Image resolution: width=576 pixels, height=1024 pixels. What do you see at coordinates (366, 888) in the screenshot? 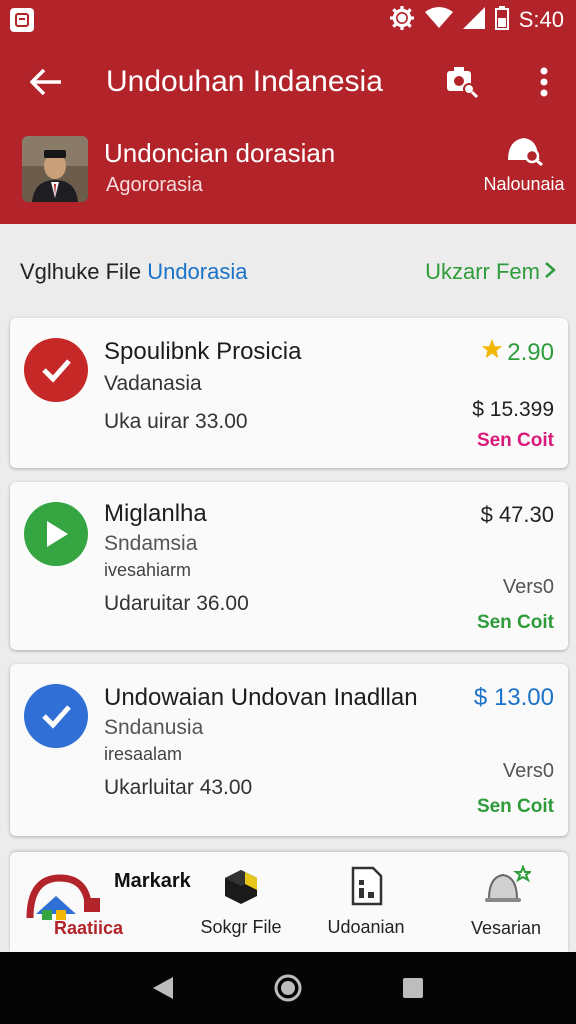
I see `document-icon` at bounding box center [366, 888].